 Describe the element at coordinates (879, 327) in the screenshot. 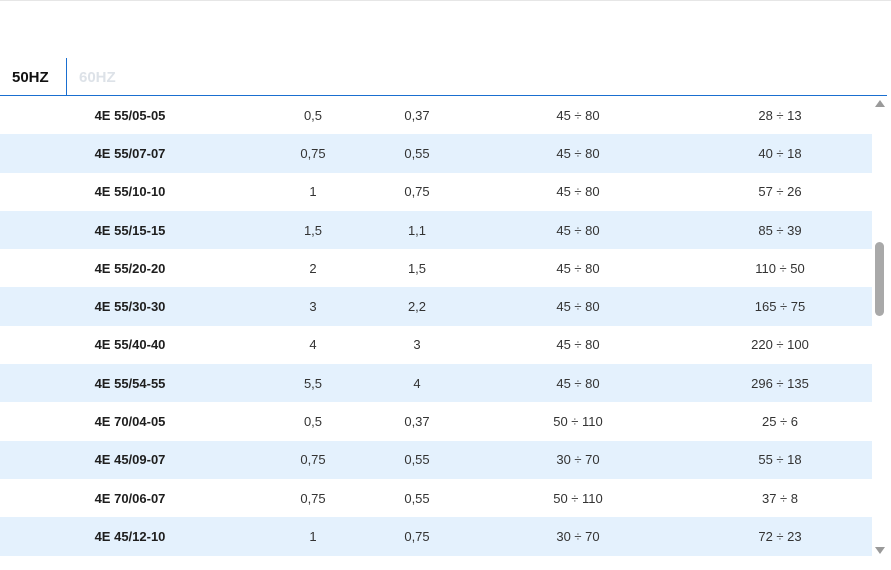

I see `vertical-scrollbar` at that location.